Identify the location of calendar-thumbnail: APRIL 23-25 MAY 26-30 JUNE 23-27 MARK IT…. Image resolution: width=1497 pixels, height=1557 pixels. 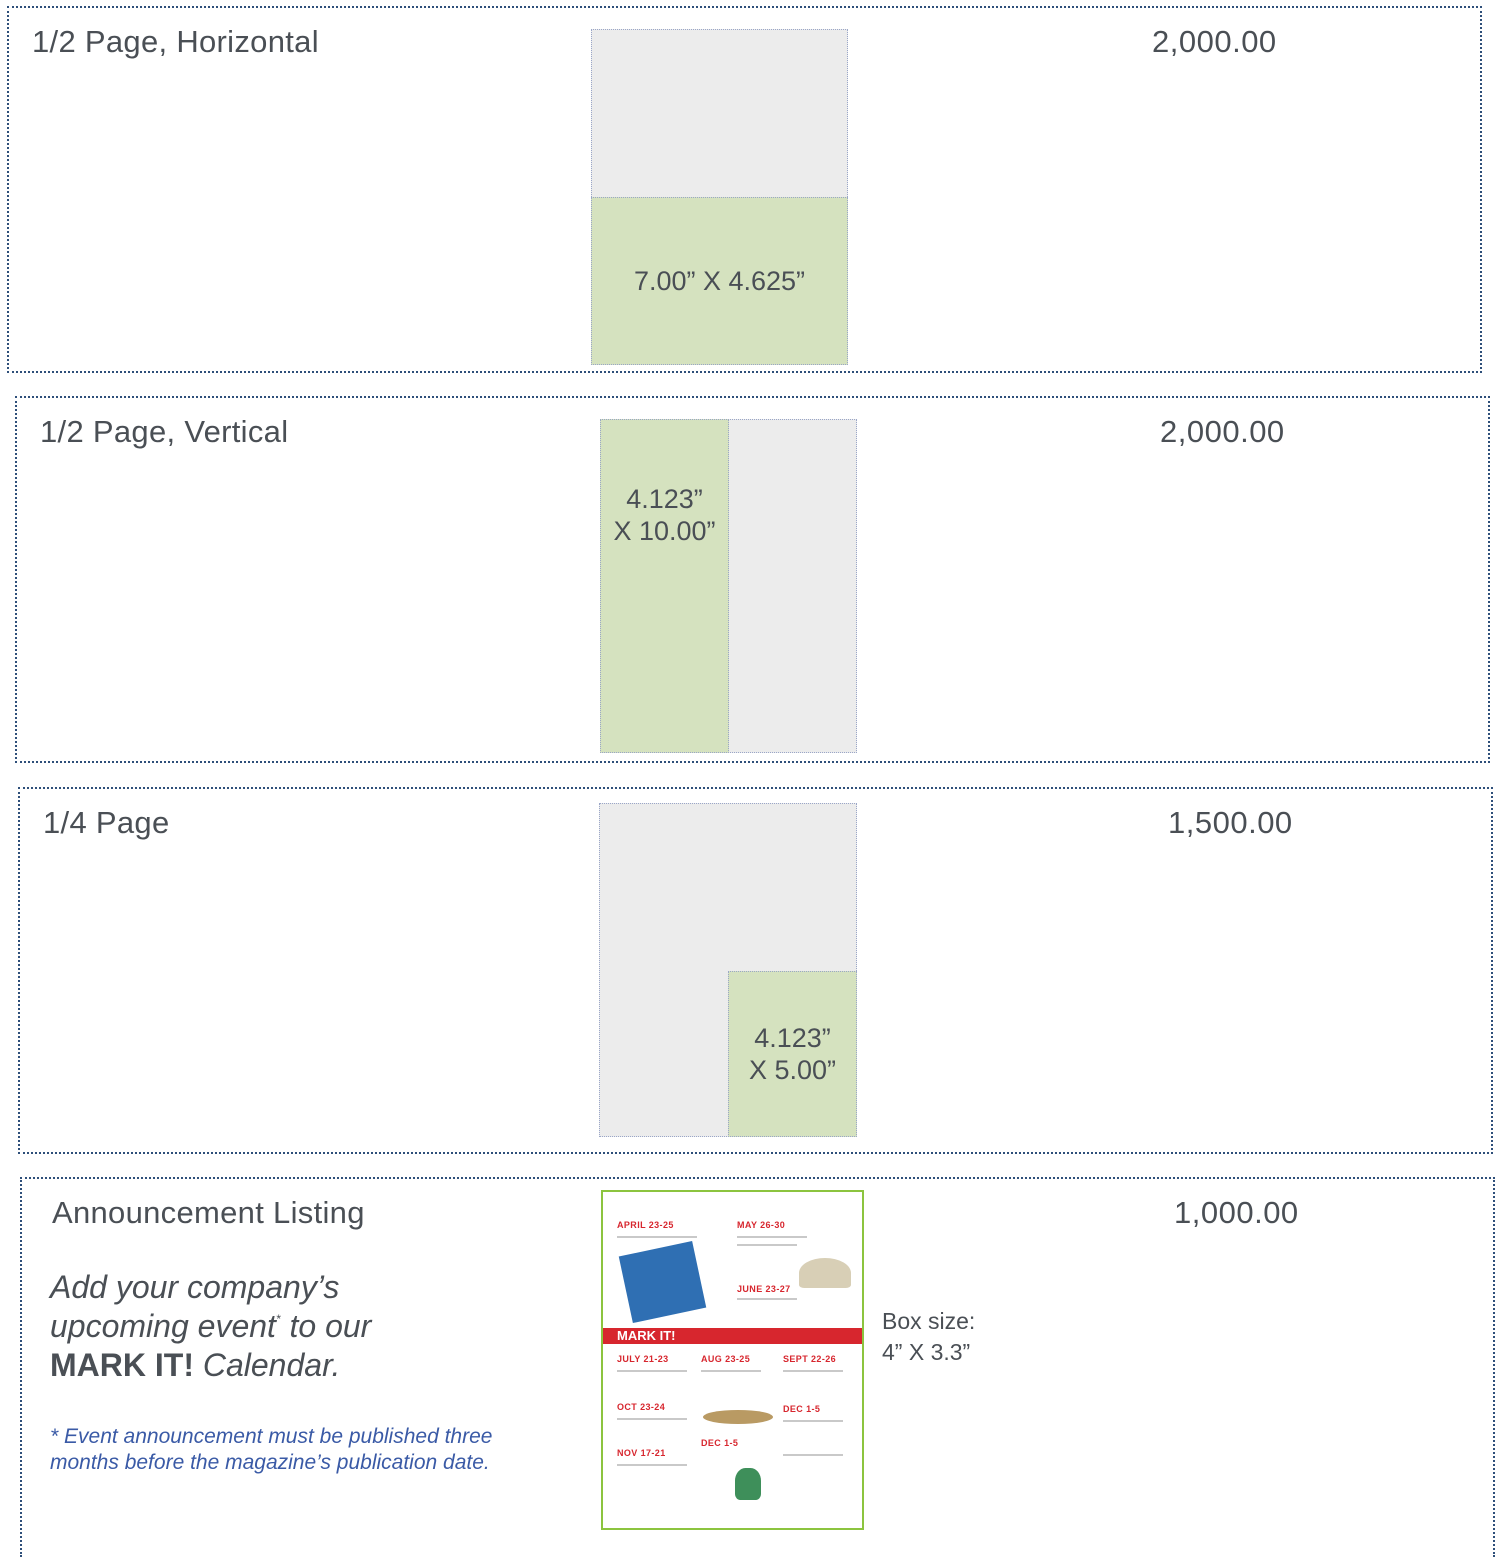
(732, 1360).